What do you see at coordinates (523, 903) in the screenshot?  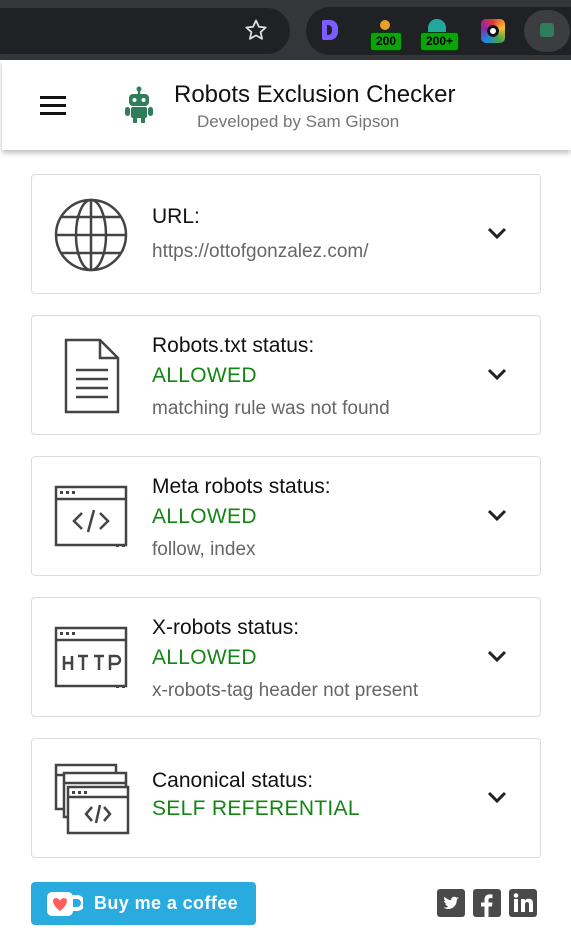 I see `linkedin-icon` at bounding box center [523, 903].